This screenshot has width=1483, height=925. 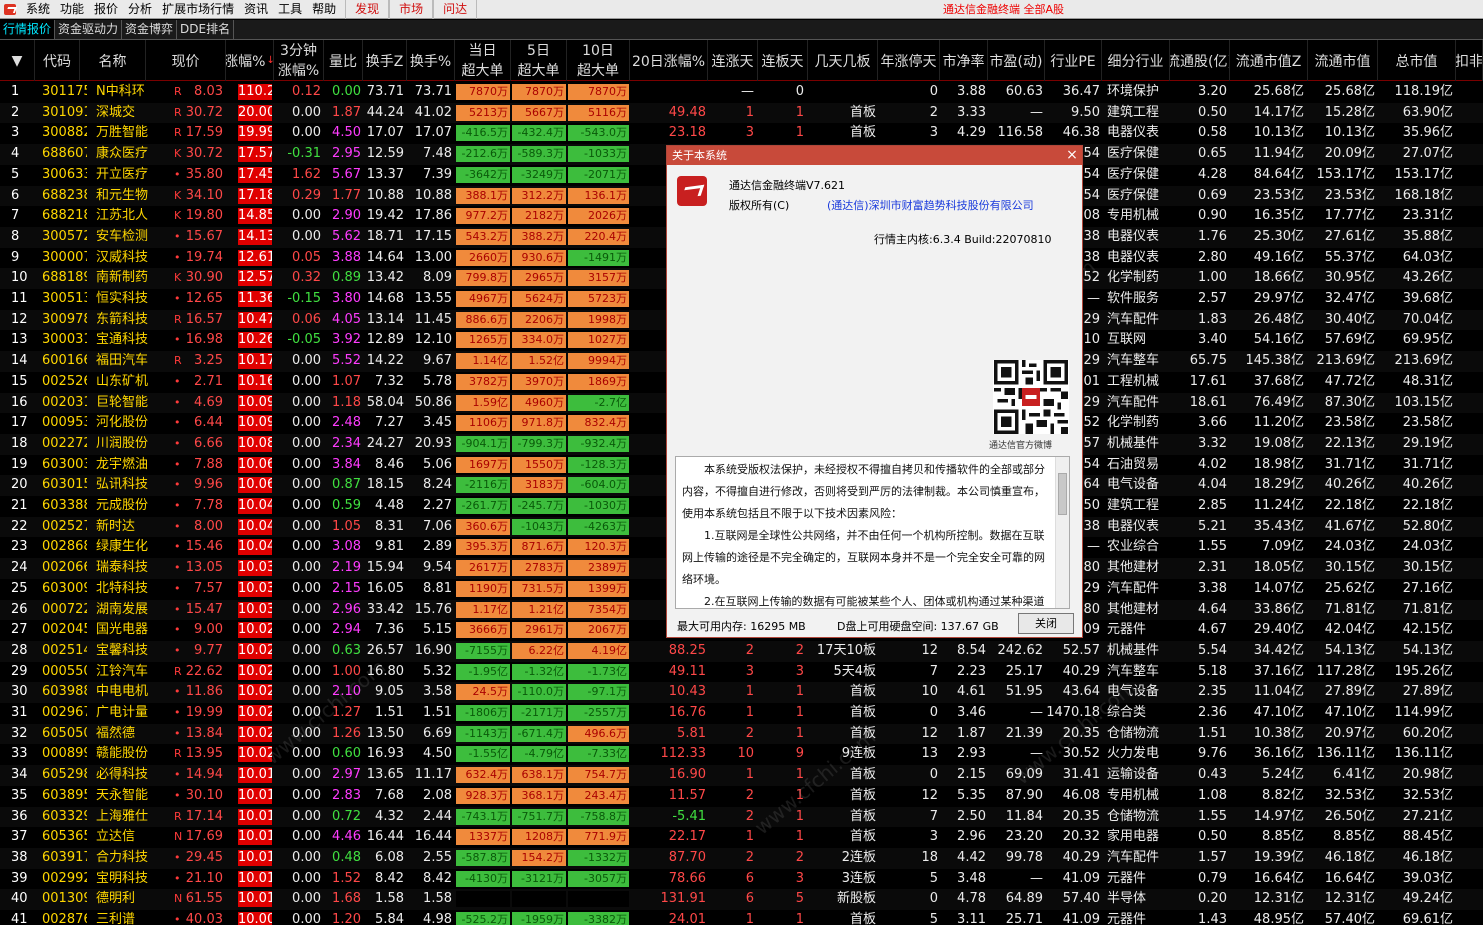 What do you see at coordinates (933, 671) in the screenshot?
I see `limit-days-year: 7` at bounding box center [933, 671].